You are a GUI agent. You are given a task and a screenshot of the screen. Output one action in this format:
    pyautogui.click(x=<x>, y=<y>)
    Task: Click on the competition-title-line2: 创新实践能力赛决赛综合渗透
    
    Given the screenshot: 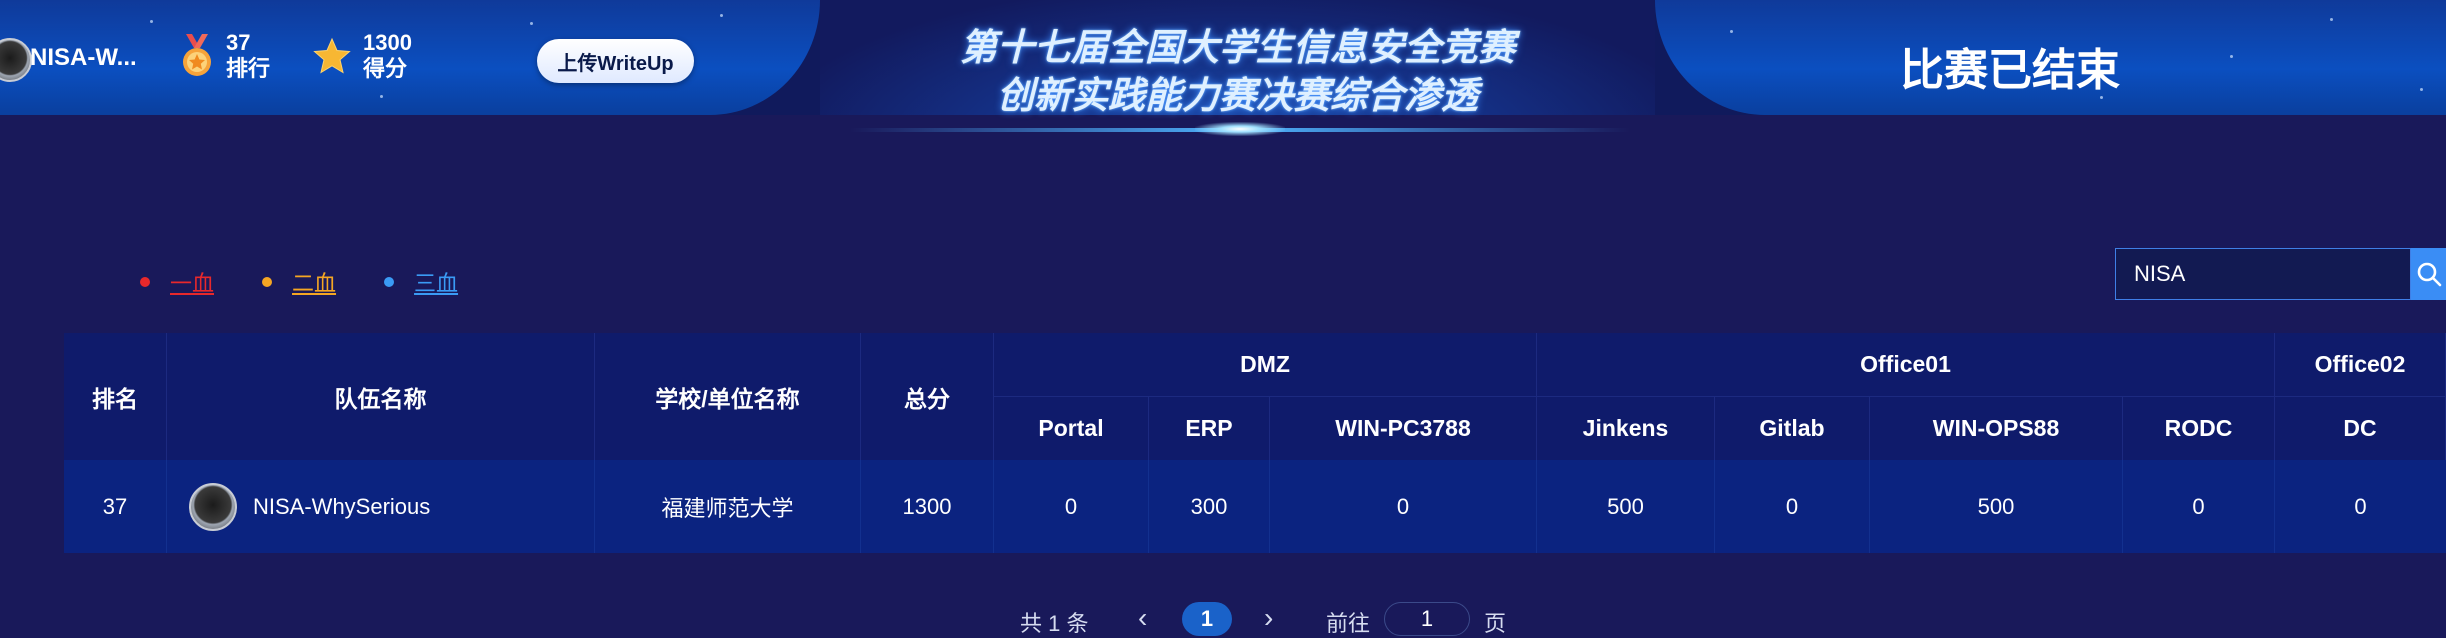 What is the action you would take?
    pyautogui.click(x=1237, y=95)
    